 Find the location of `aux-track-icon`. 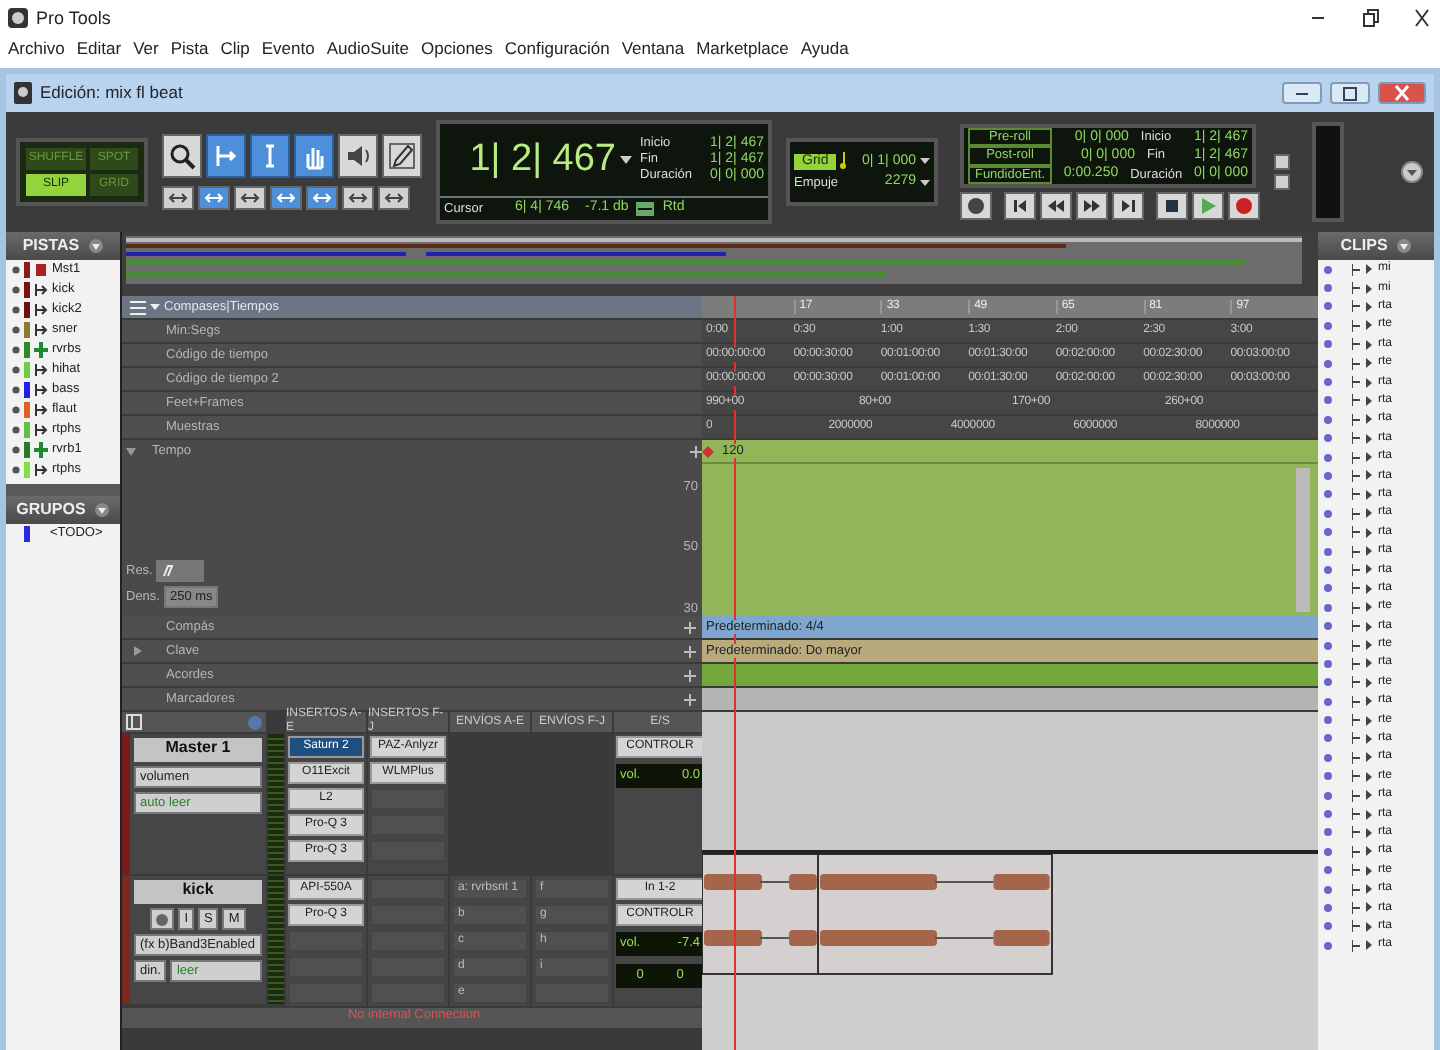

aux-track-icon is located at coordinates (41, 350).